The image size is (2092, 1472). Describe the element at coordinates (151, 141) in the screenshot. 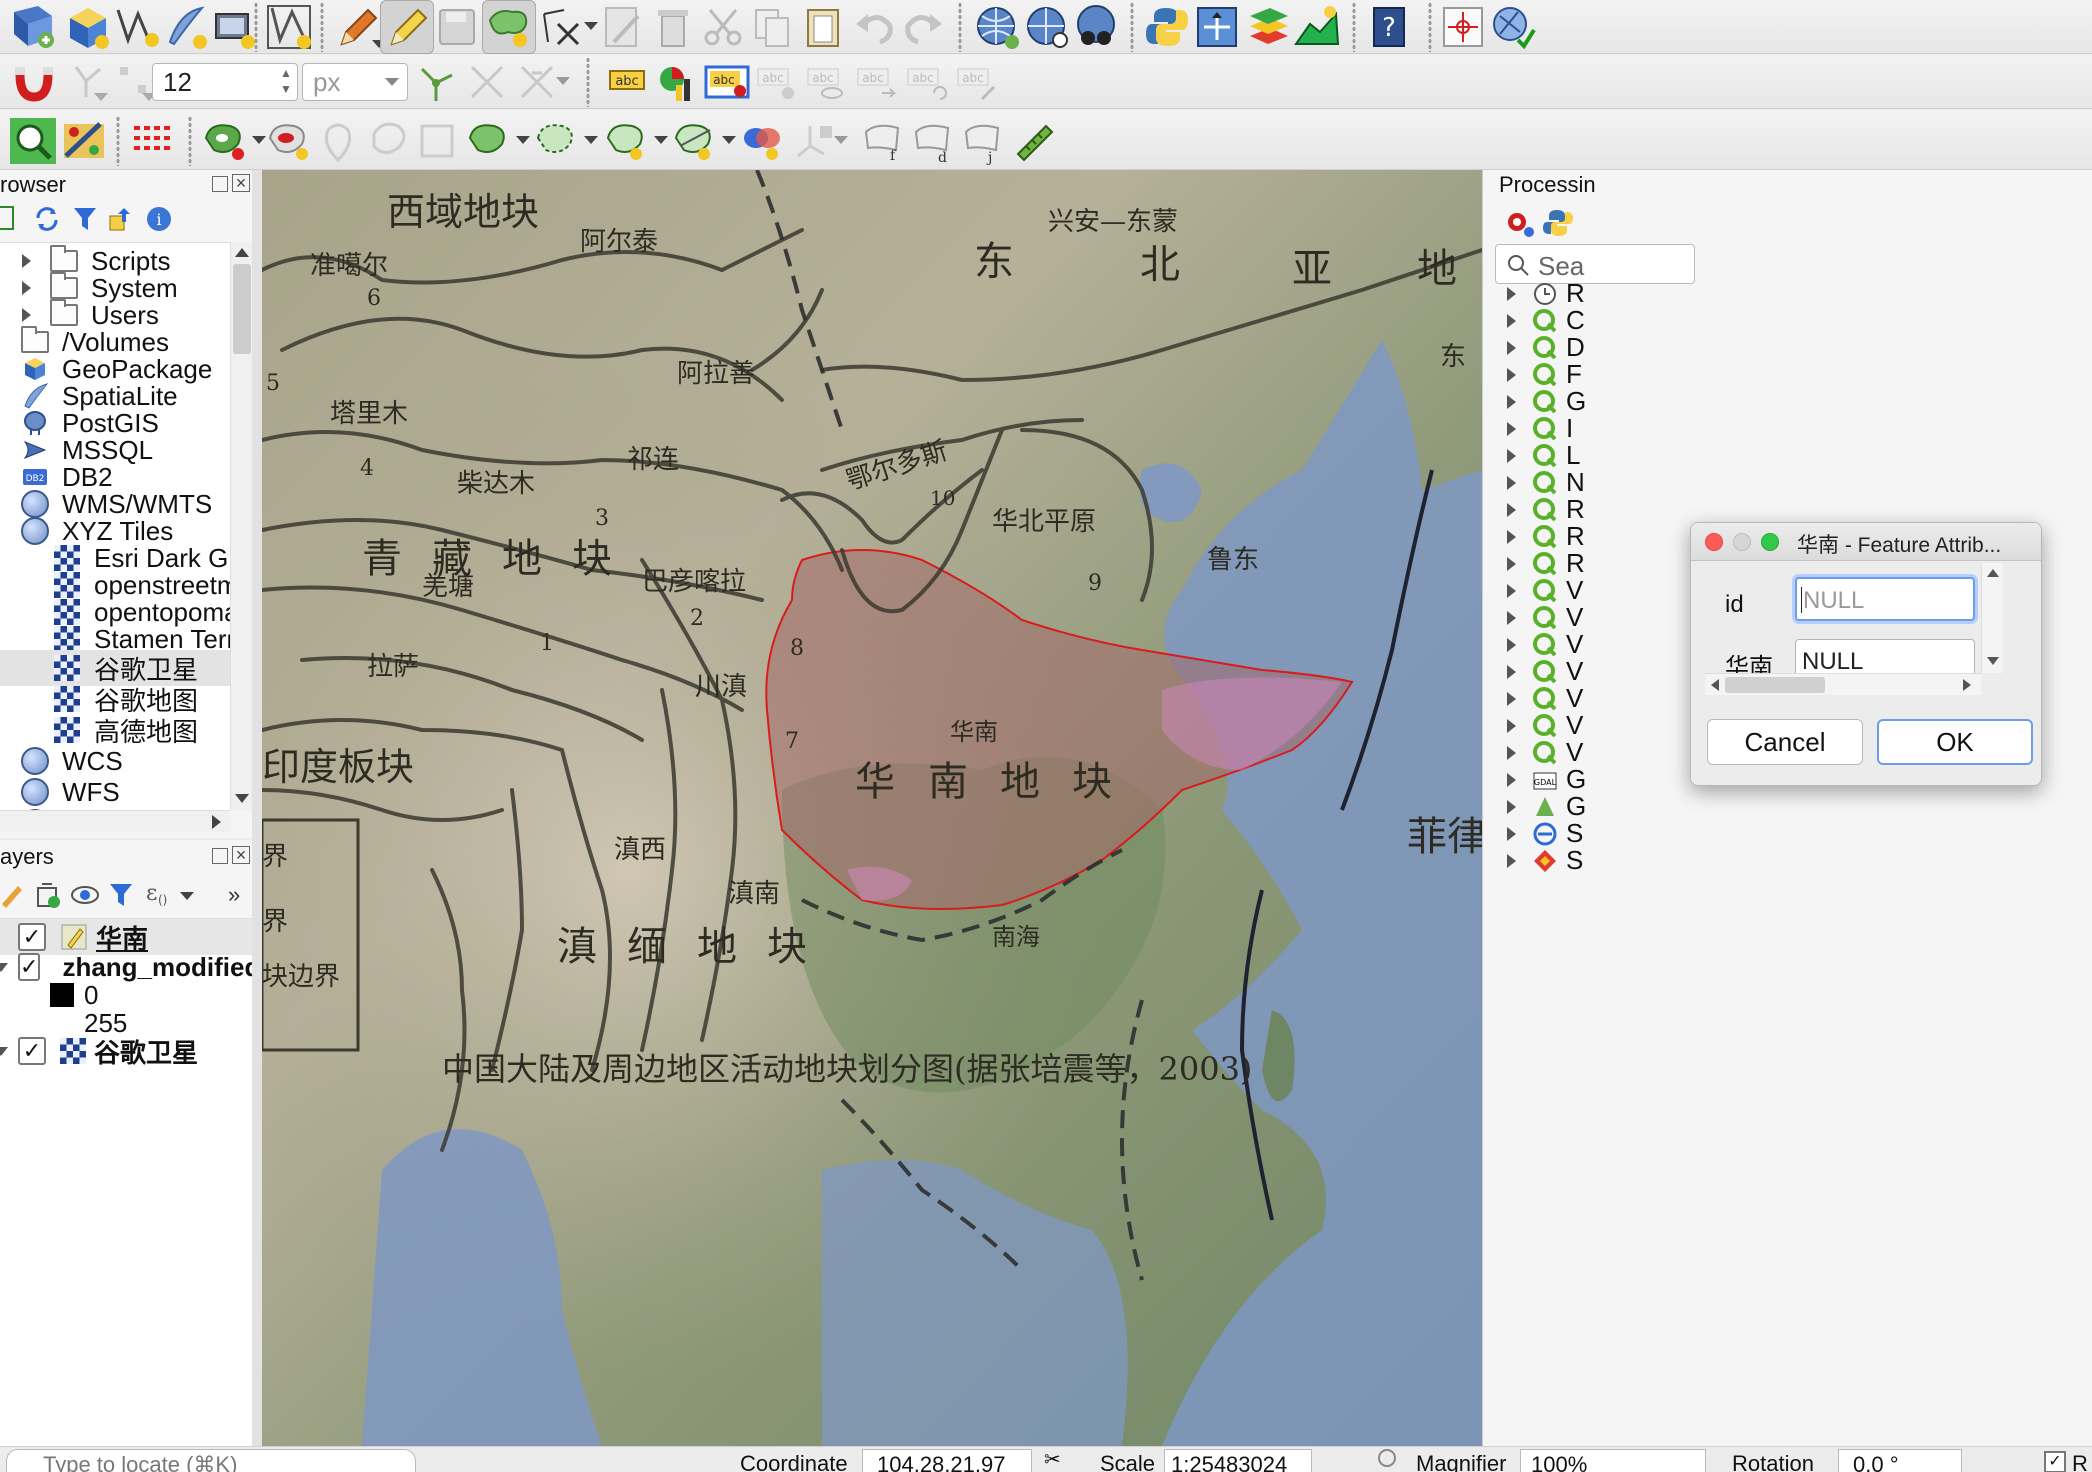

I see `attribute-table-icon` at that location.